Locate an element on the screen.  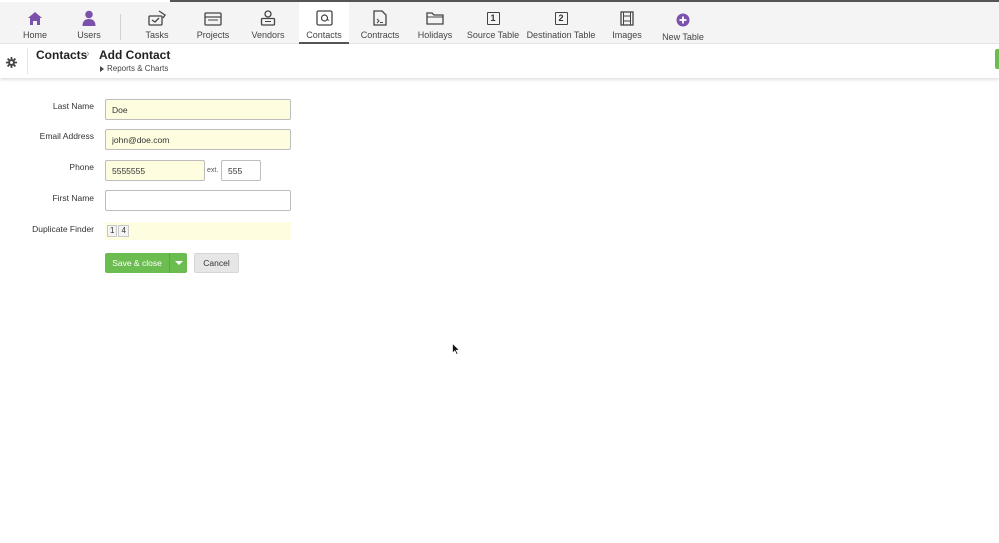
film-icon is located at coordinates (627, 18).